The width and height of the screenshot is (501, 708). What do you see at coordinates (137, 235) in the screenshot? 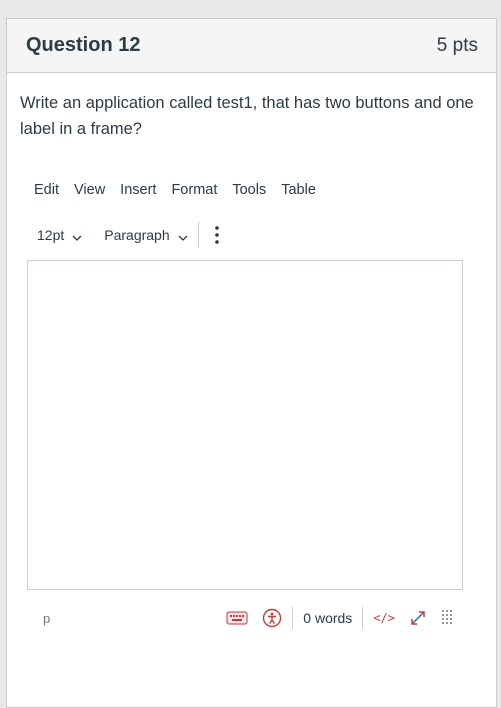
I see `block-format-value: Paragraph` at bounding box center [137, 235].